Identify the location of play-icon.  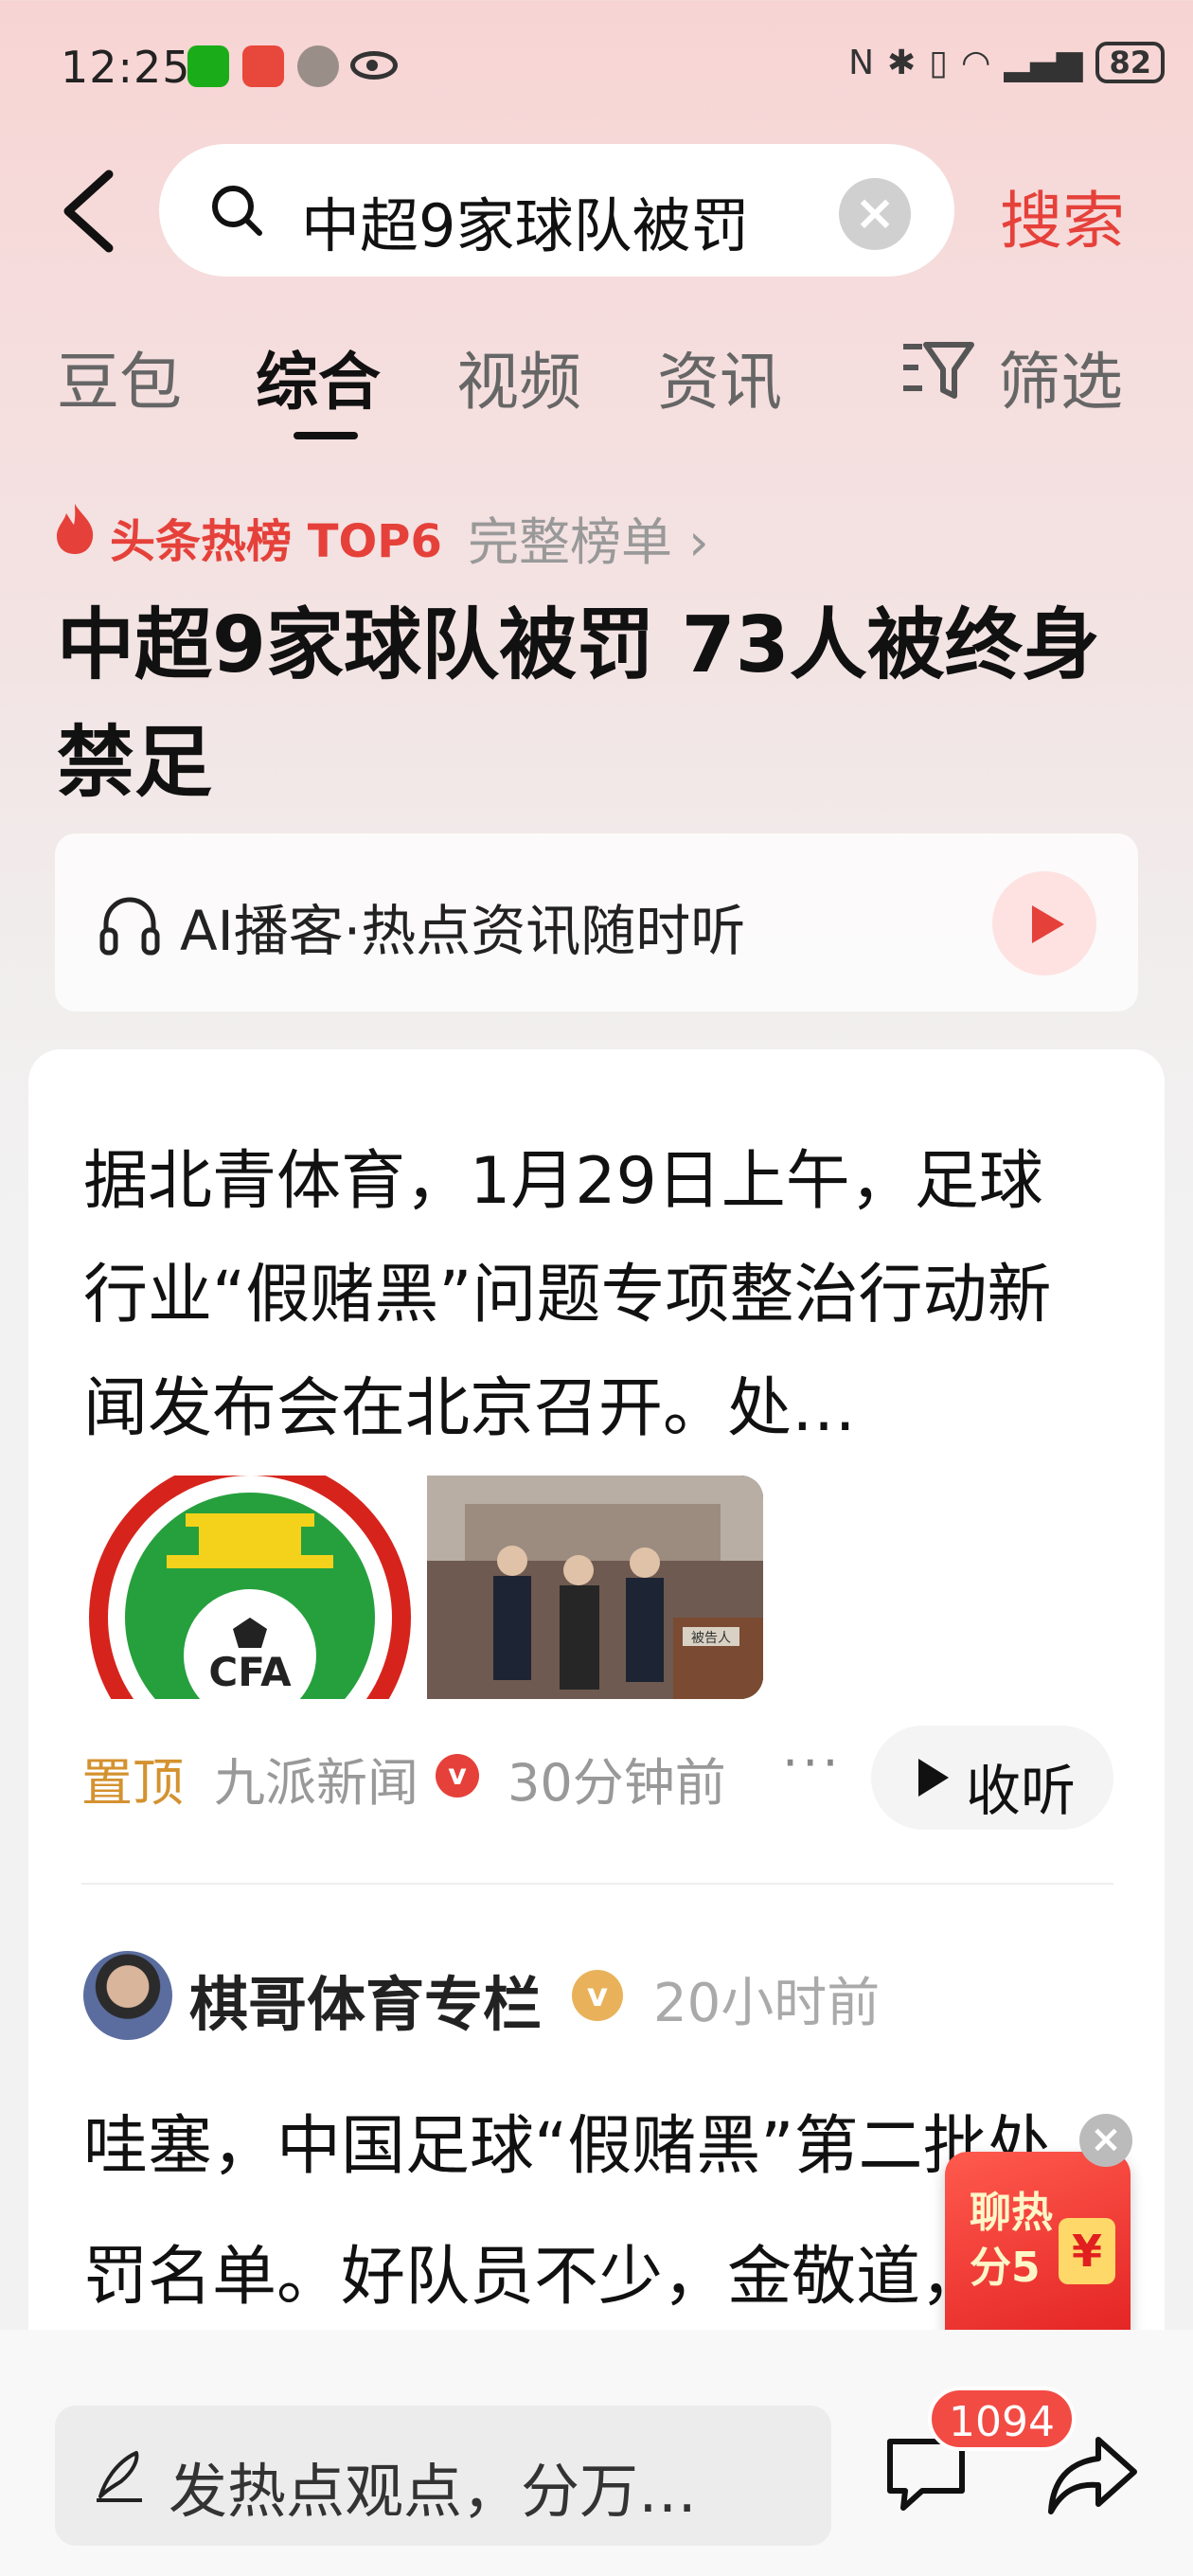
(933, 1778).